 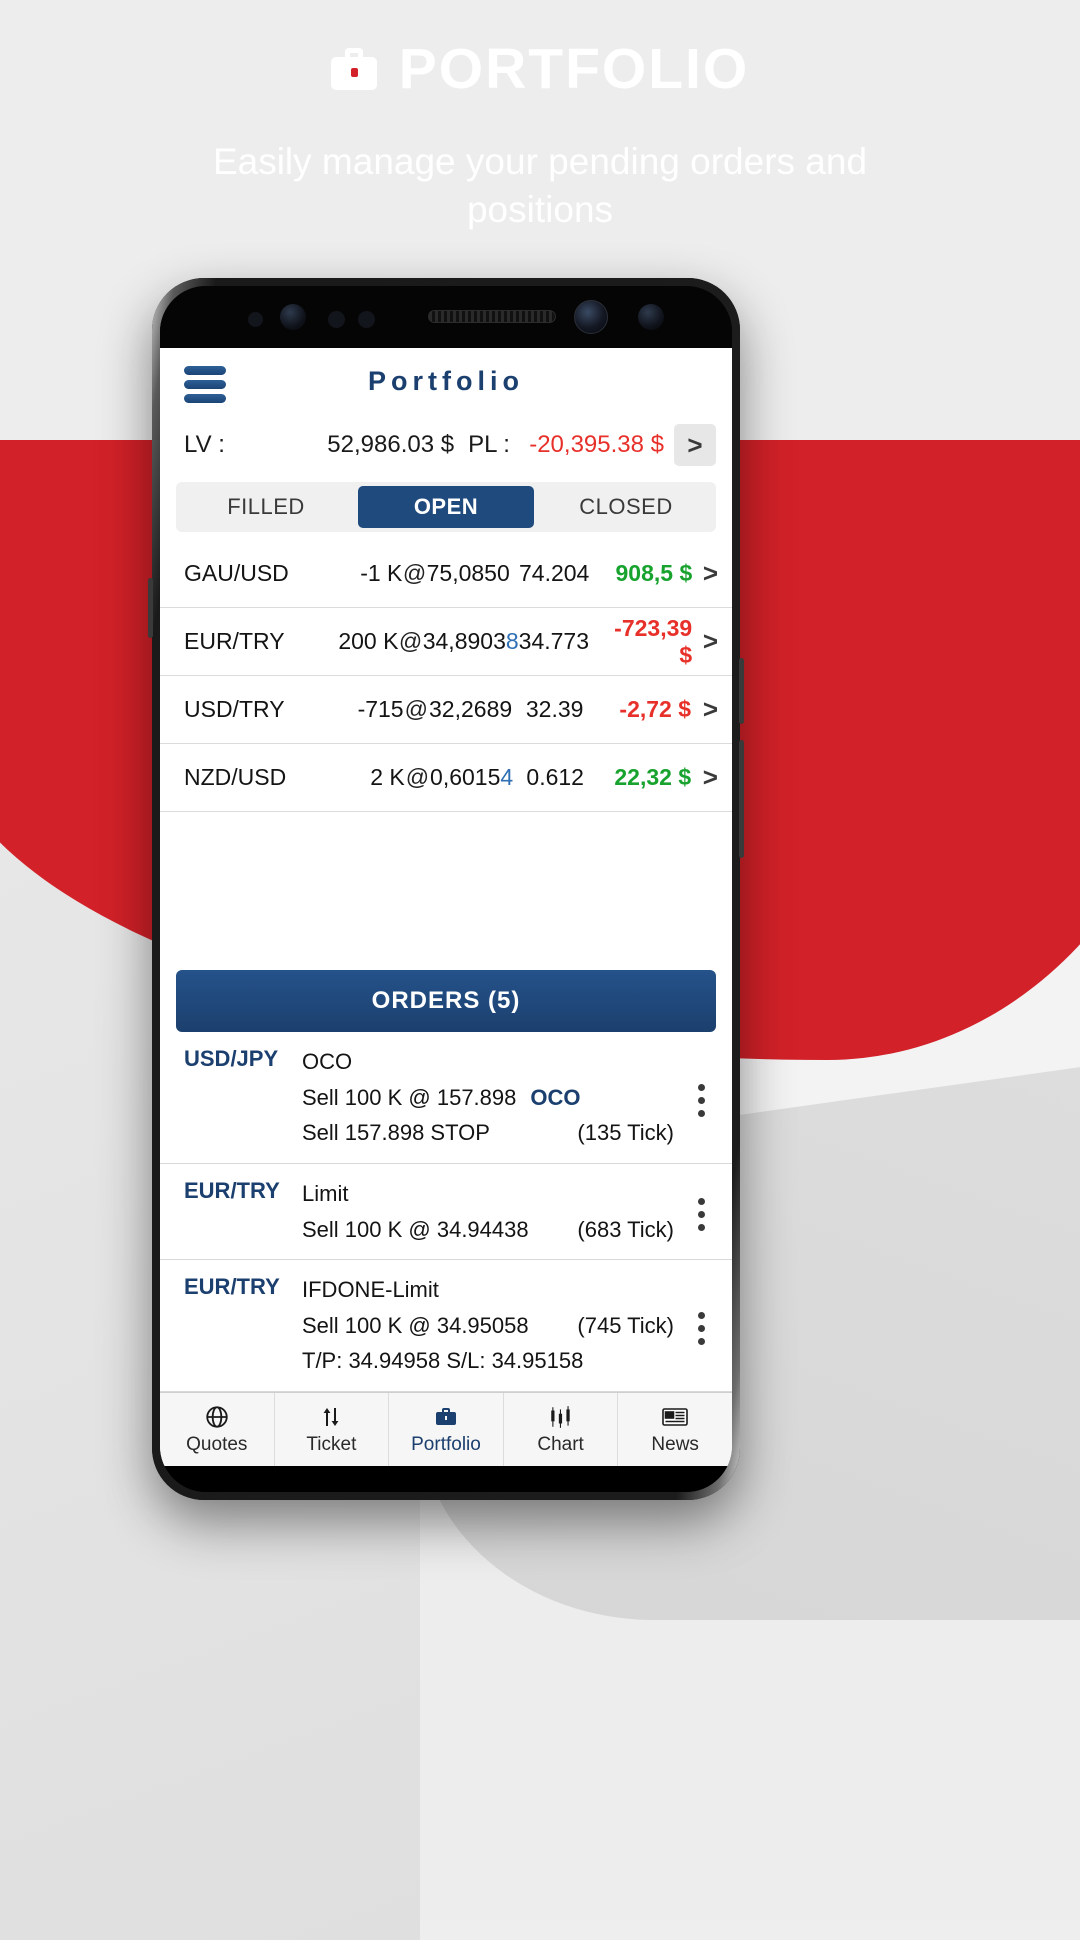 I want to click on position-symbol: EUR/TRY, so click(x=234, y=641).